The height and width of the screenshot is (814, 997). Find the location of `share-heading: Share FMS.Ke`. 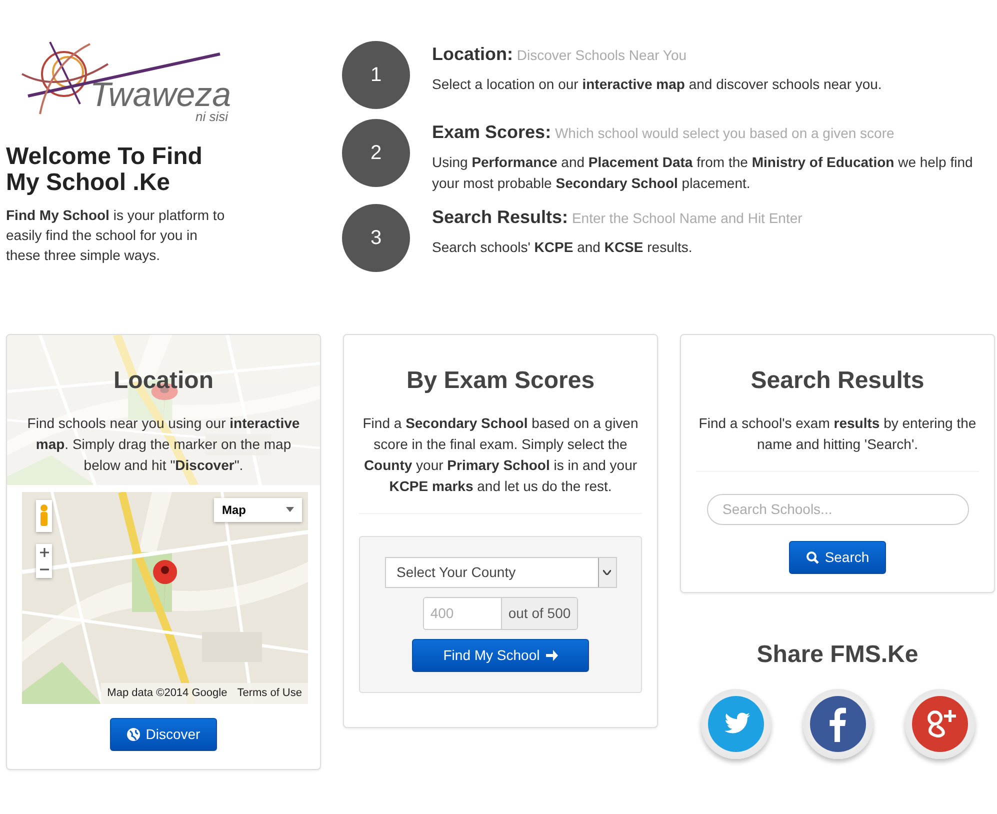

share-heading: Share FMS.Ke is located at coordinates (837, 655).